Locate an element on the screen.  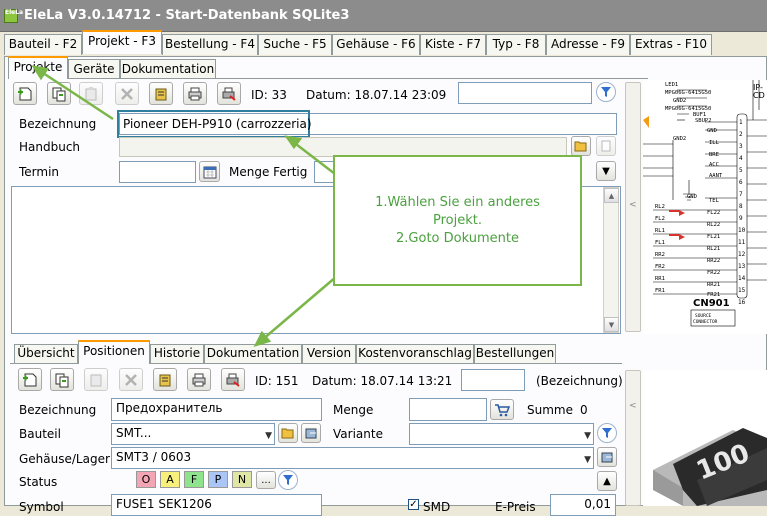
tab-adresse: Adresse - F9 is located at coordinates (588, 44).